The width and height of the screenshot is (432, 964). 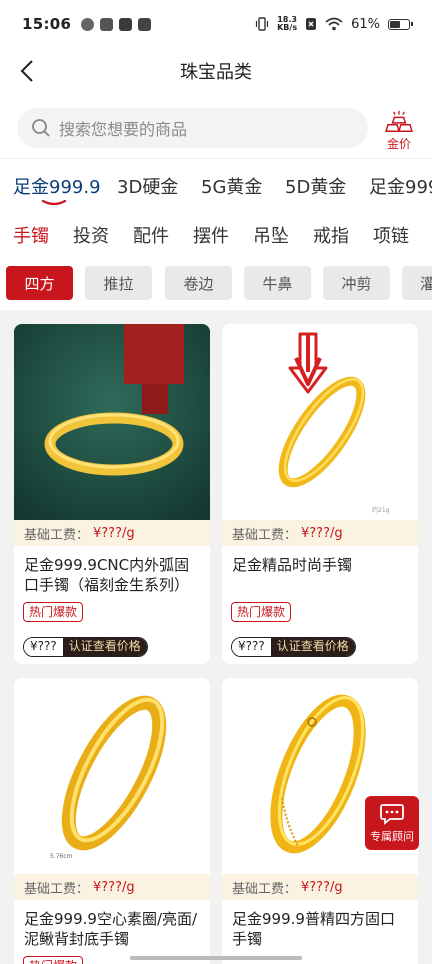 I want to click on chip-2: 推拉, so click(x=118, y=283).